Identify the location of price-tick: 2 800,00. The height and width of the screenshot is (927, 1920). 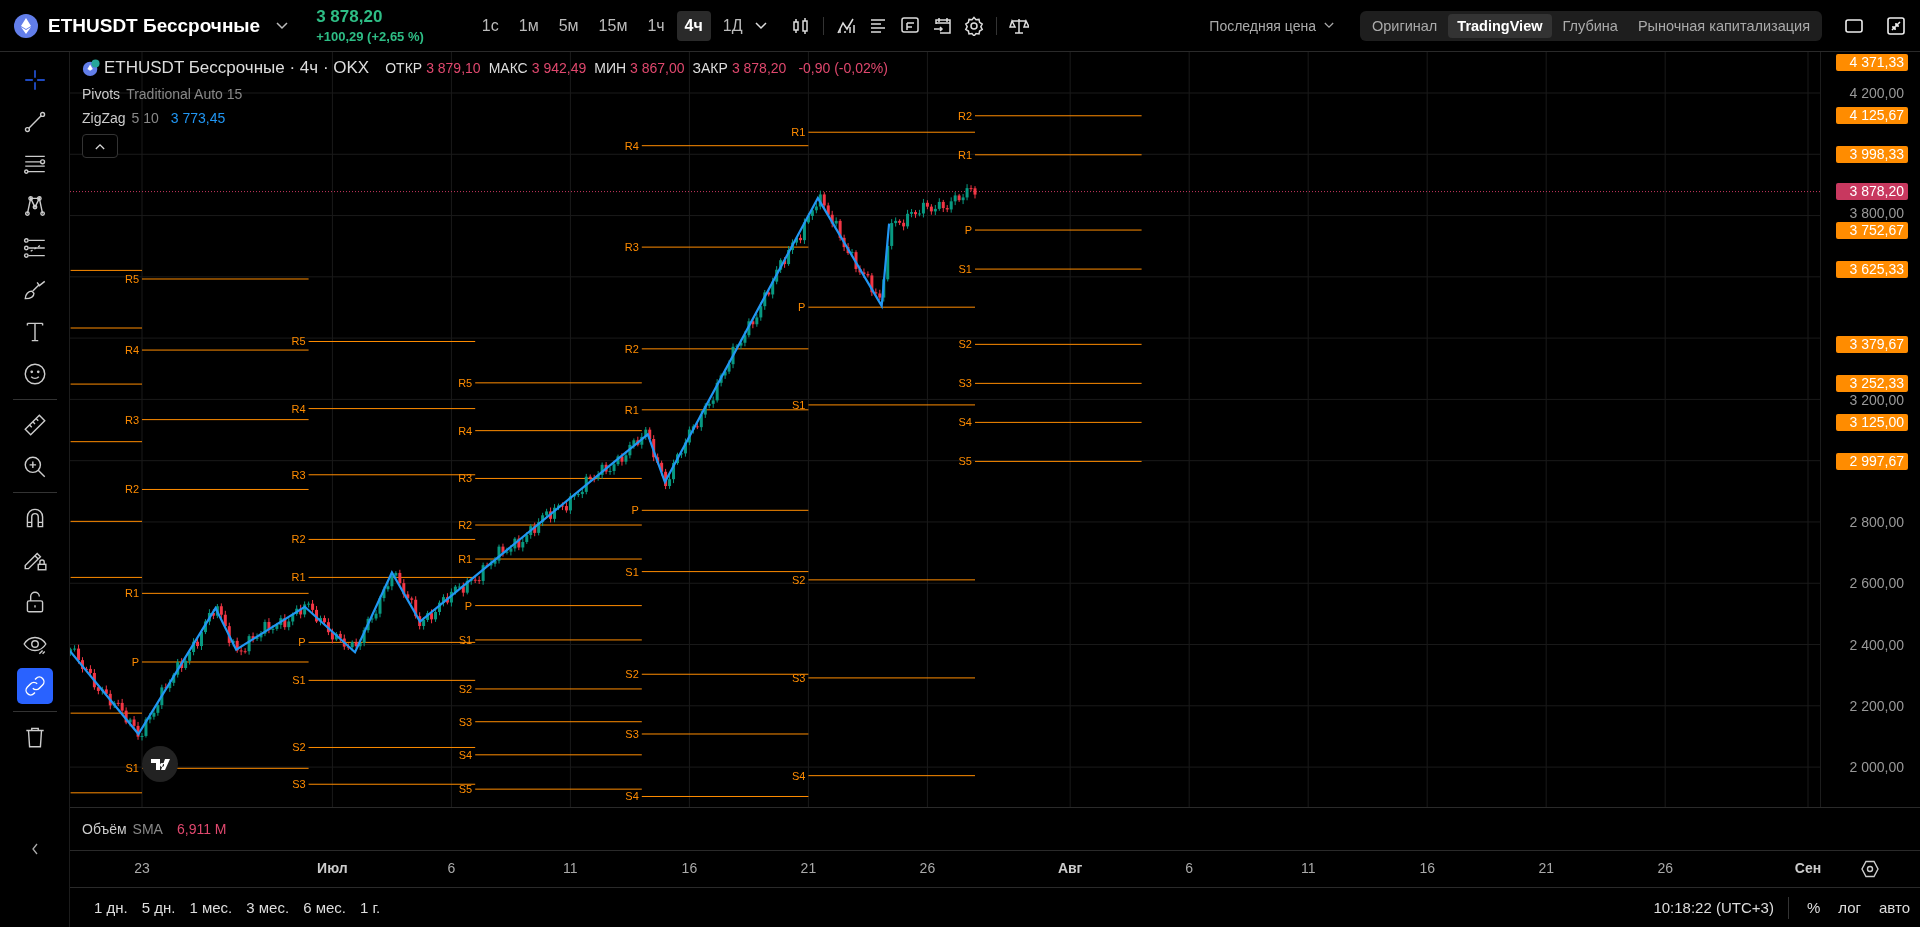
(1876, 521).